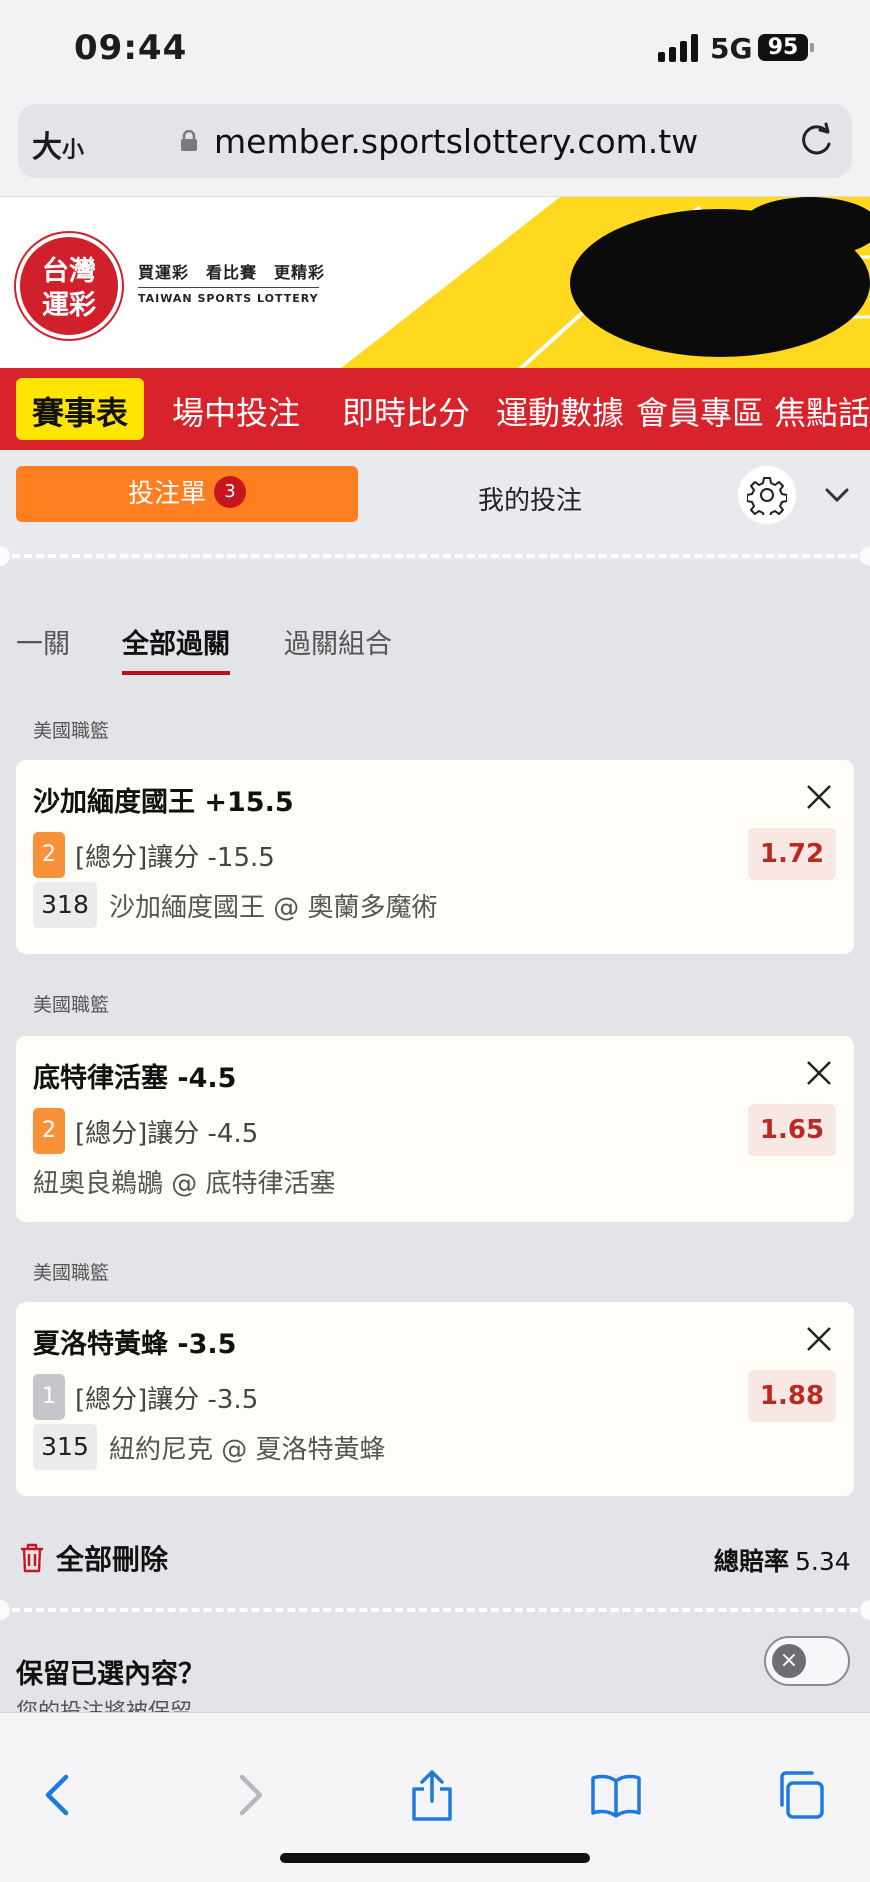 The width and height of the screenshot is (870, 1882). Describe the element at coordinates (167, 1133) in the screenshot. I see `bet-market: [總分]讓分 -4.5` at that location.